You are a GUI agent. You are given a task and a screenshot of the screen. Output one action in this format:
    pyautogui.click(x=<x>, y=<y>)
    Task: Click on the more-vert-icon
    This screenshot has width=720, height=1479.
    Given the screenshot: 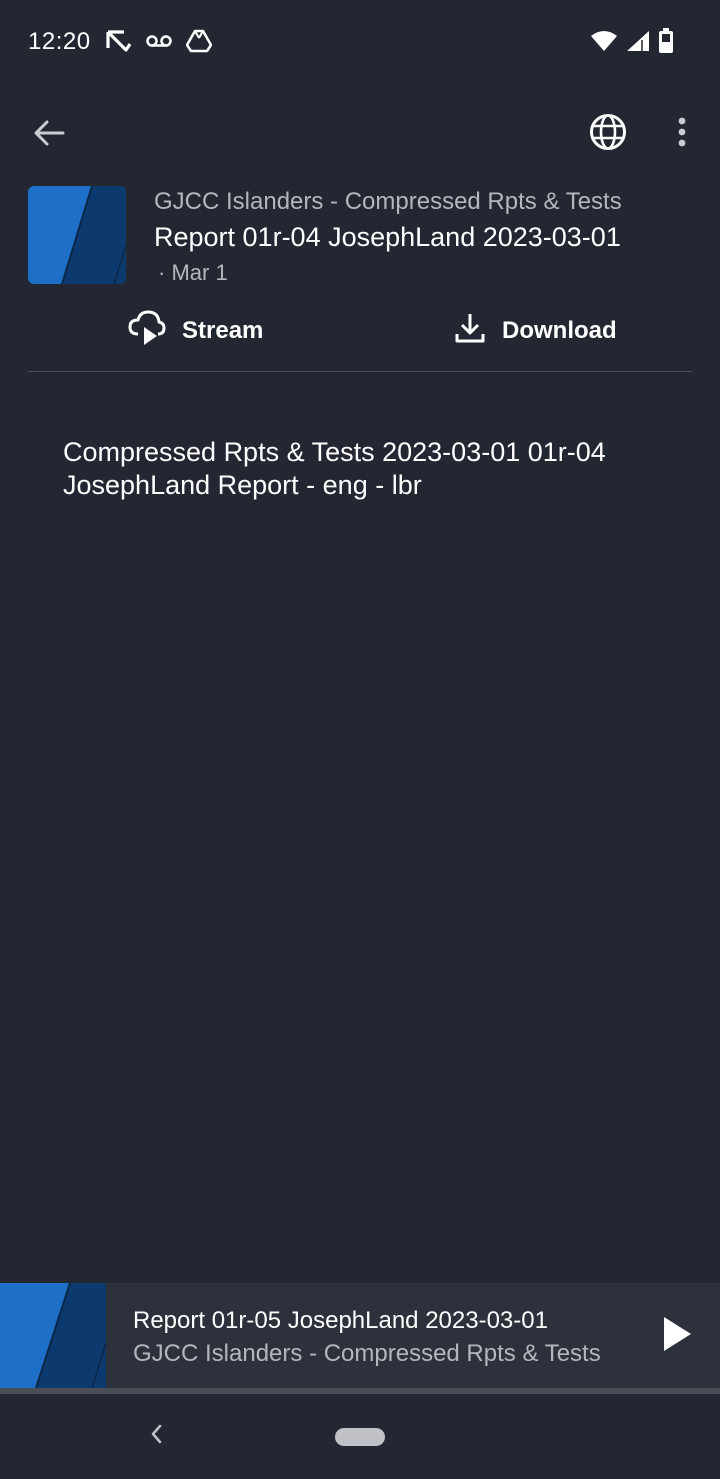 What is the action you would take?
    pyautogui.click(x=682, y=134)
    